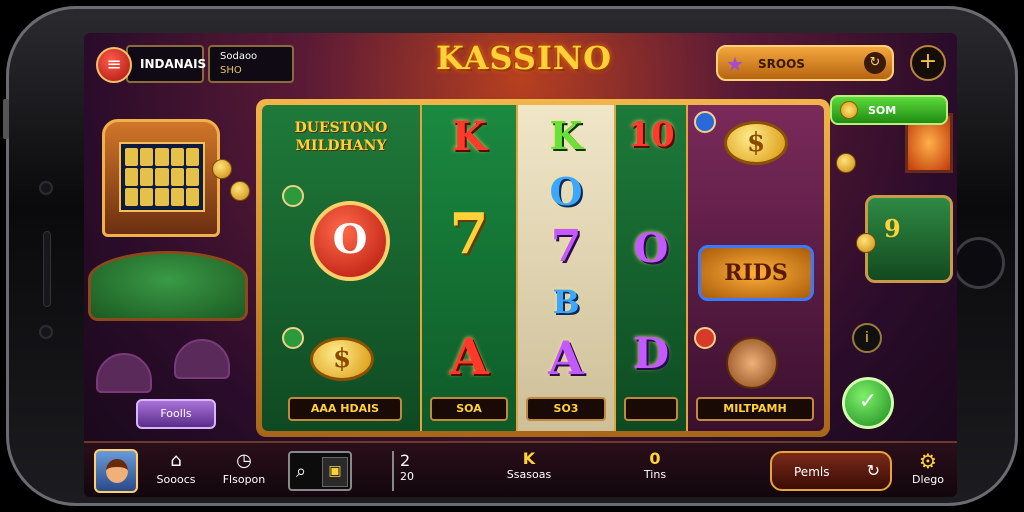 The width and height of the screenshot is (1024, 512). What do you see at coordinates (756, 273) in the screenshot?
I see `bonus-symbol: RIDS` at bounding box center [756, 273].